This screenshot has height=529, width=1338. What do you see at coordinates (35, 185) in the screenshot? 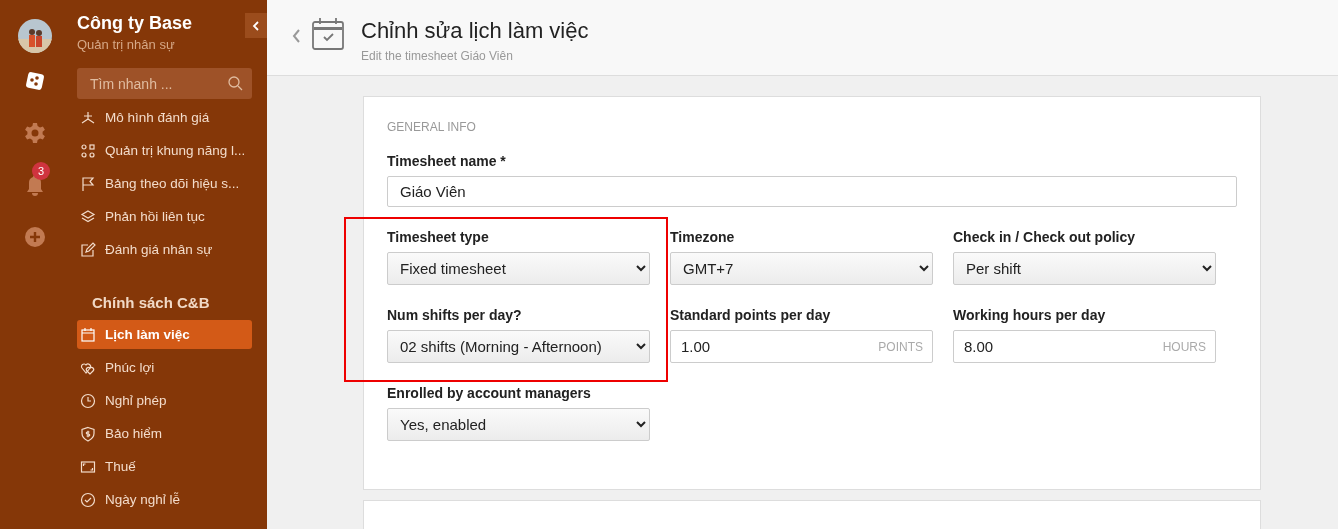
I see `bell-icon` at bounding box center [35, 185].